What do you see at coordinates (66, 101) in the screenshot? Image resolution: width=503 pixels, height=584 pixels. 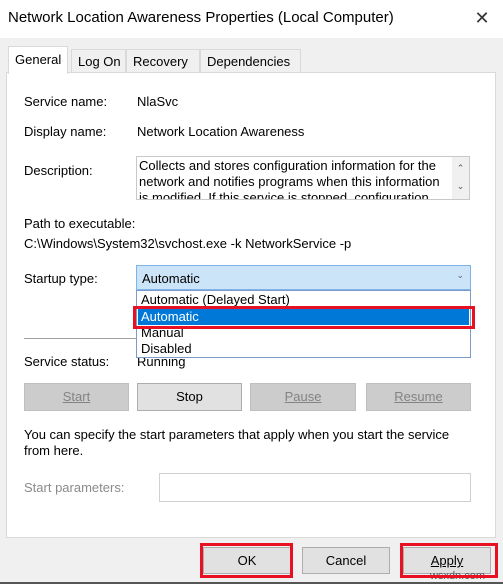 I see `service-name-label: Service name:` at bounding box center [66, 101].